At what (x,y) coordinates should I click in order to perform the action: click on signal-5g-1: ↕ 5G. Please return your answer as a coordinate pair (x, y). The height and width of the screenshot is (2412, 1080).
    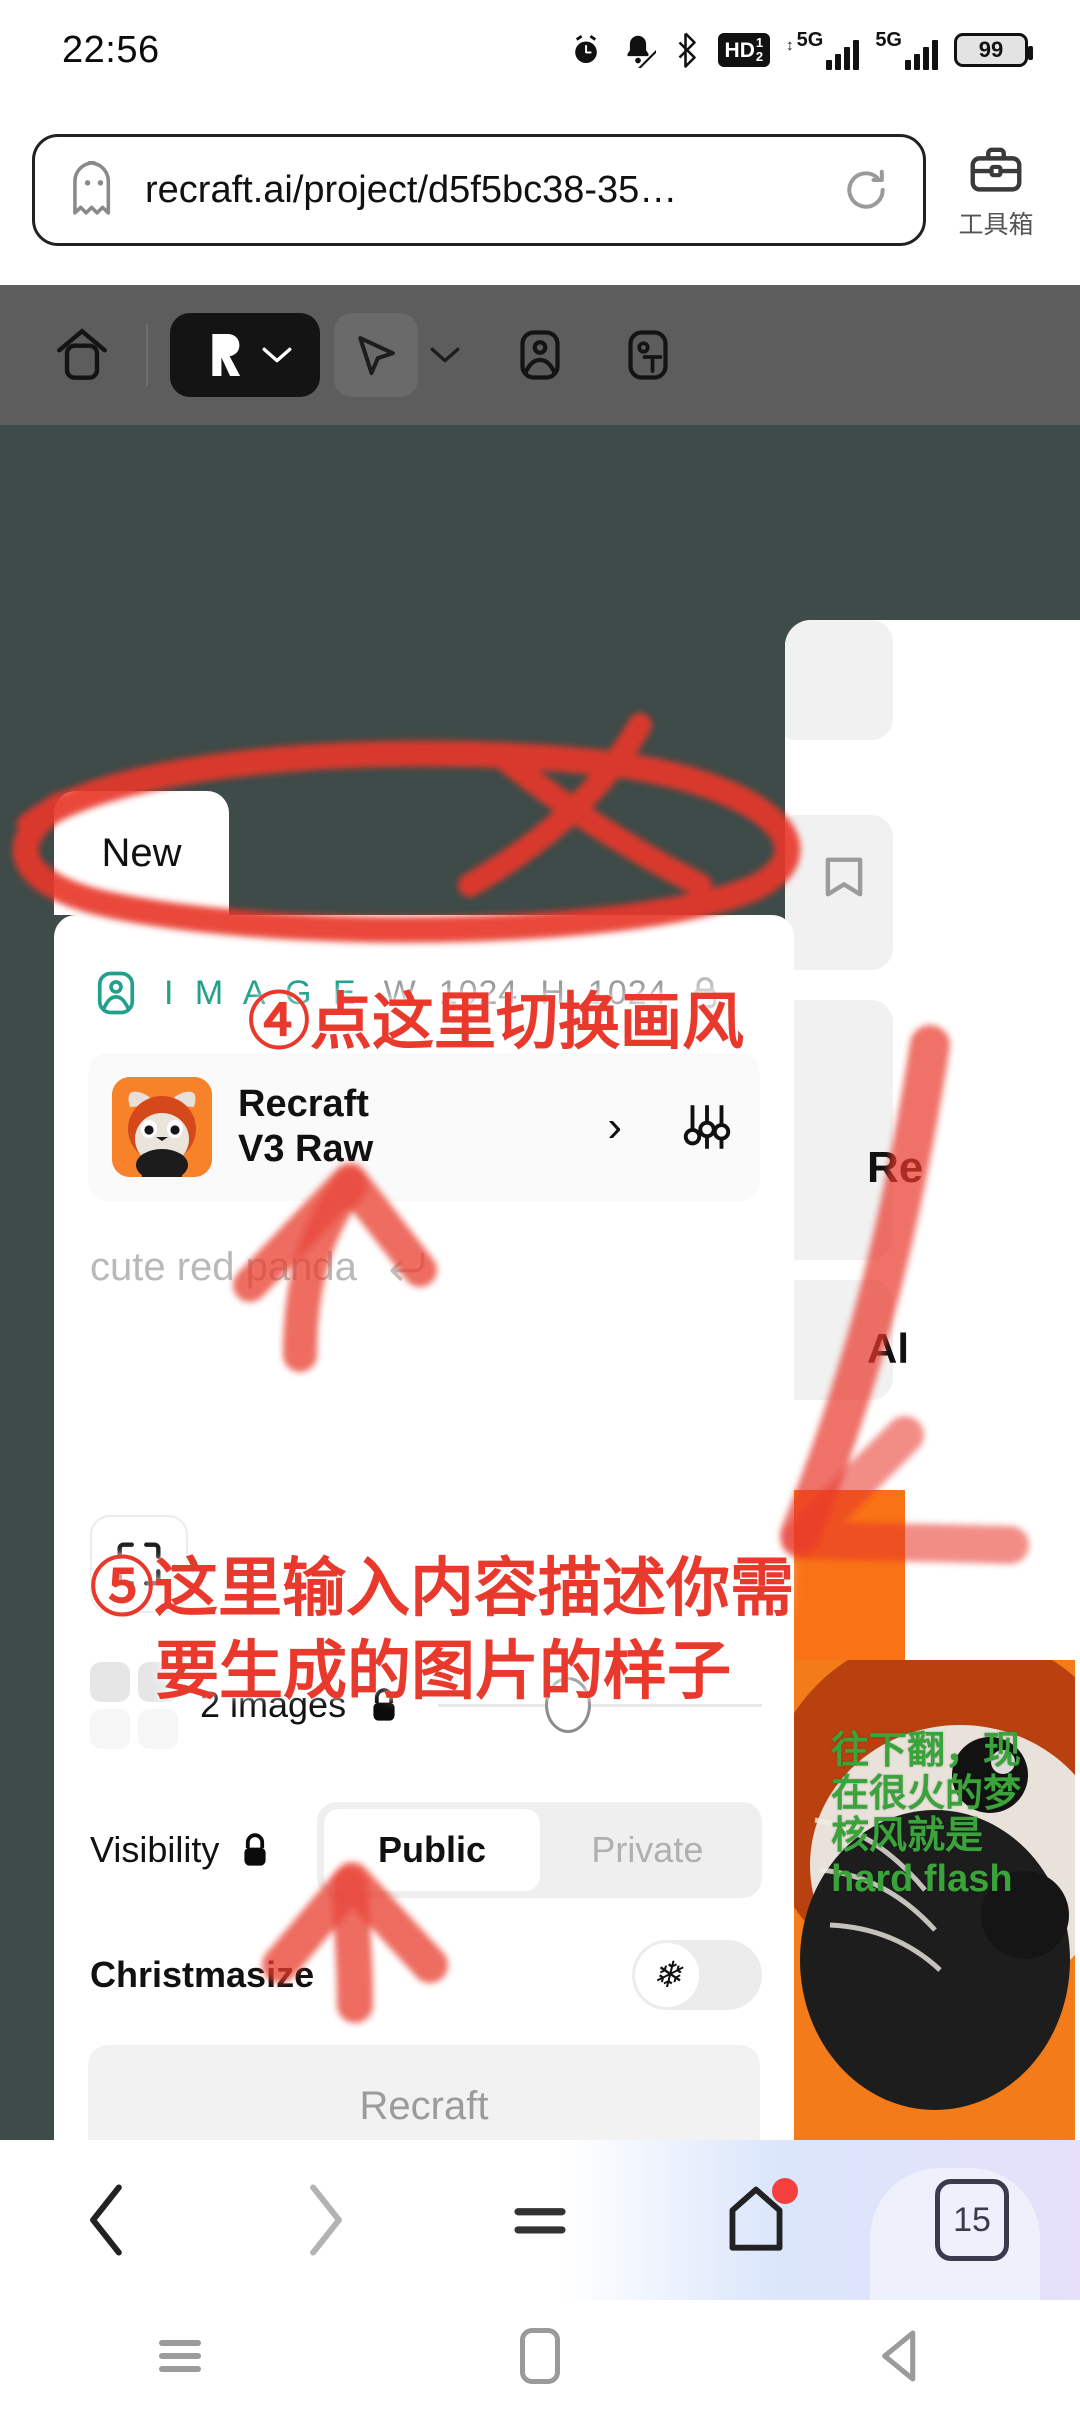
    Looking at the image, I should click on (823, 49).